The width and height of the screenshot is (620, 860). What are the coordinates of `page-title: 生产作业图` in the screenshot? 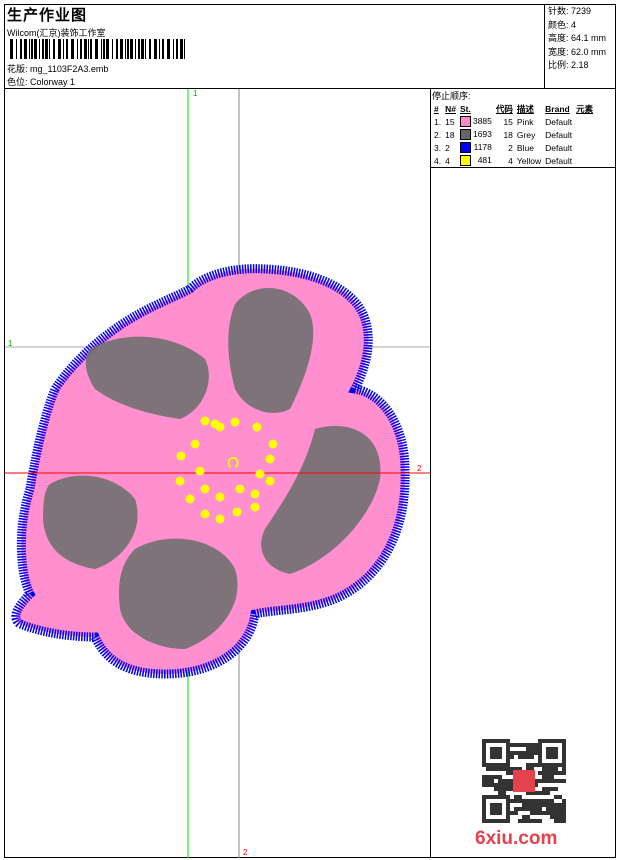 It's located at (47, 15).